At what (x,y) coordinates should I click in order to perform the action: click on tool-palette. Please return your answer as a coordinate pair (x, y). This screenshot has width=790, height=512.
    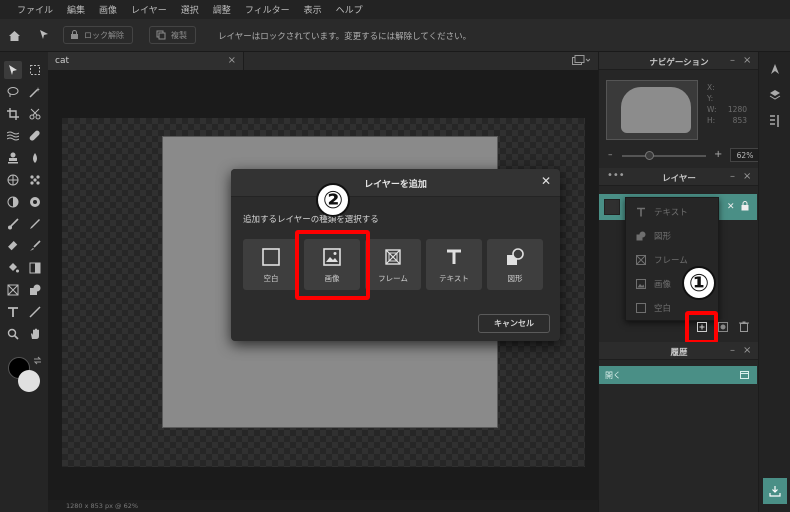
    Looking at the image, I should click on (24, 282).